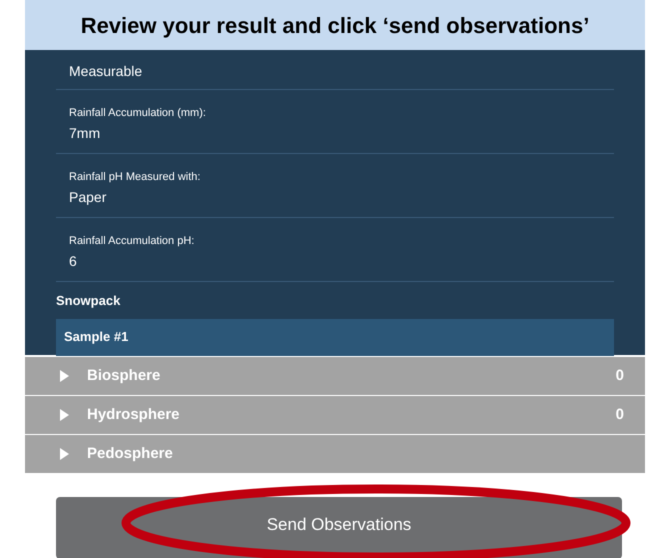  Describe the element at coordinates (134, 414) in the screenshot. I see `category-name: Hydrosphere` at that location.